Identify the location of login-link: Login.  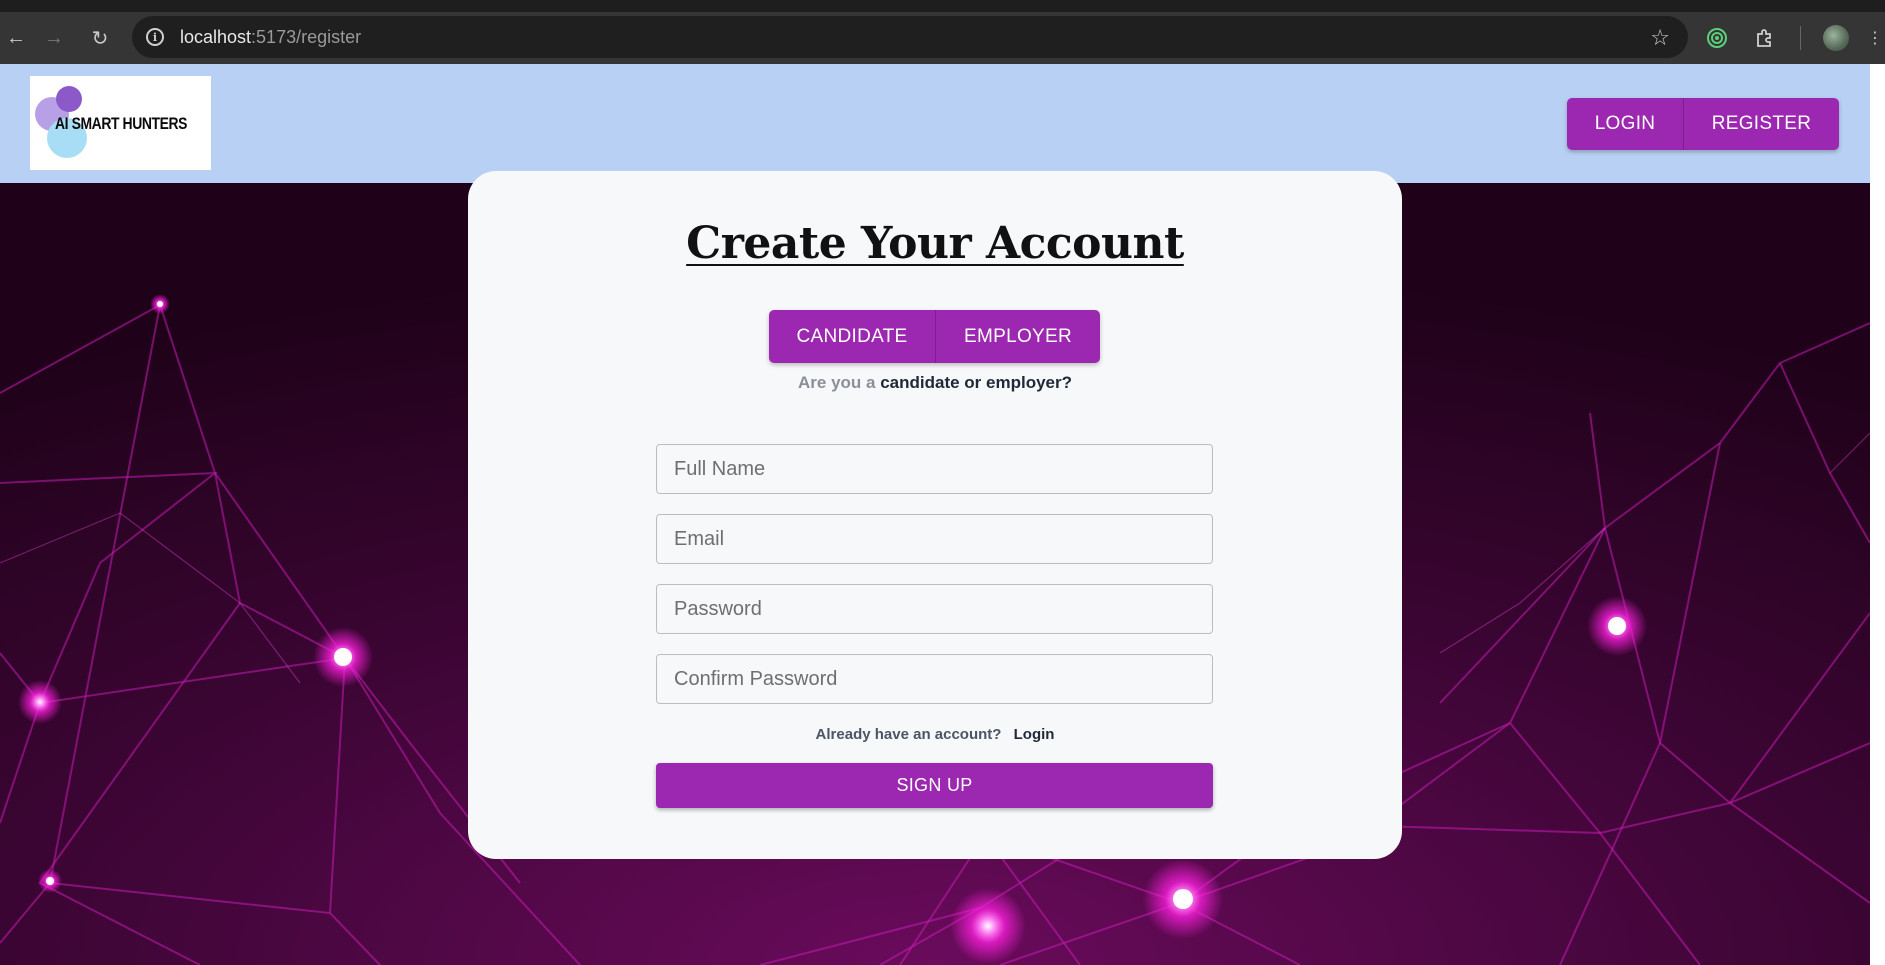
(1034, 734).